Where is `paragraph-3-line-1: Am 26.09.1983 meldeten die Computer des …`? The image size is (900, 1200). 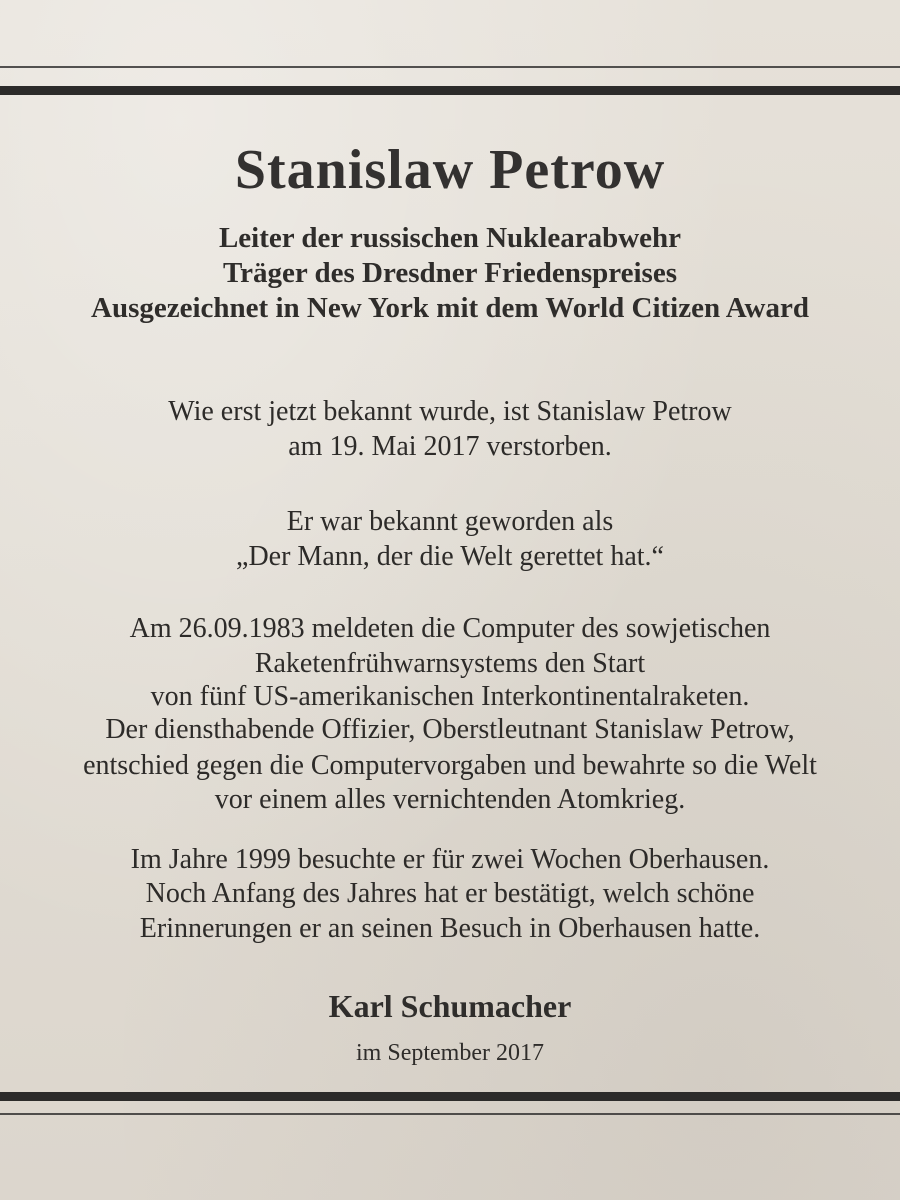 paragraph-3-line-1: Am 26.09.1983 meldeten die Computer des … is located at coordinates (450, 628).